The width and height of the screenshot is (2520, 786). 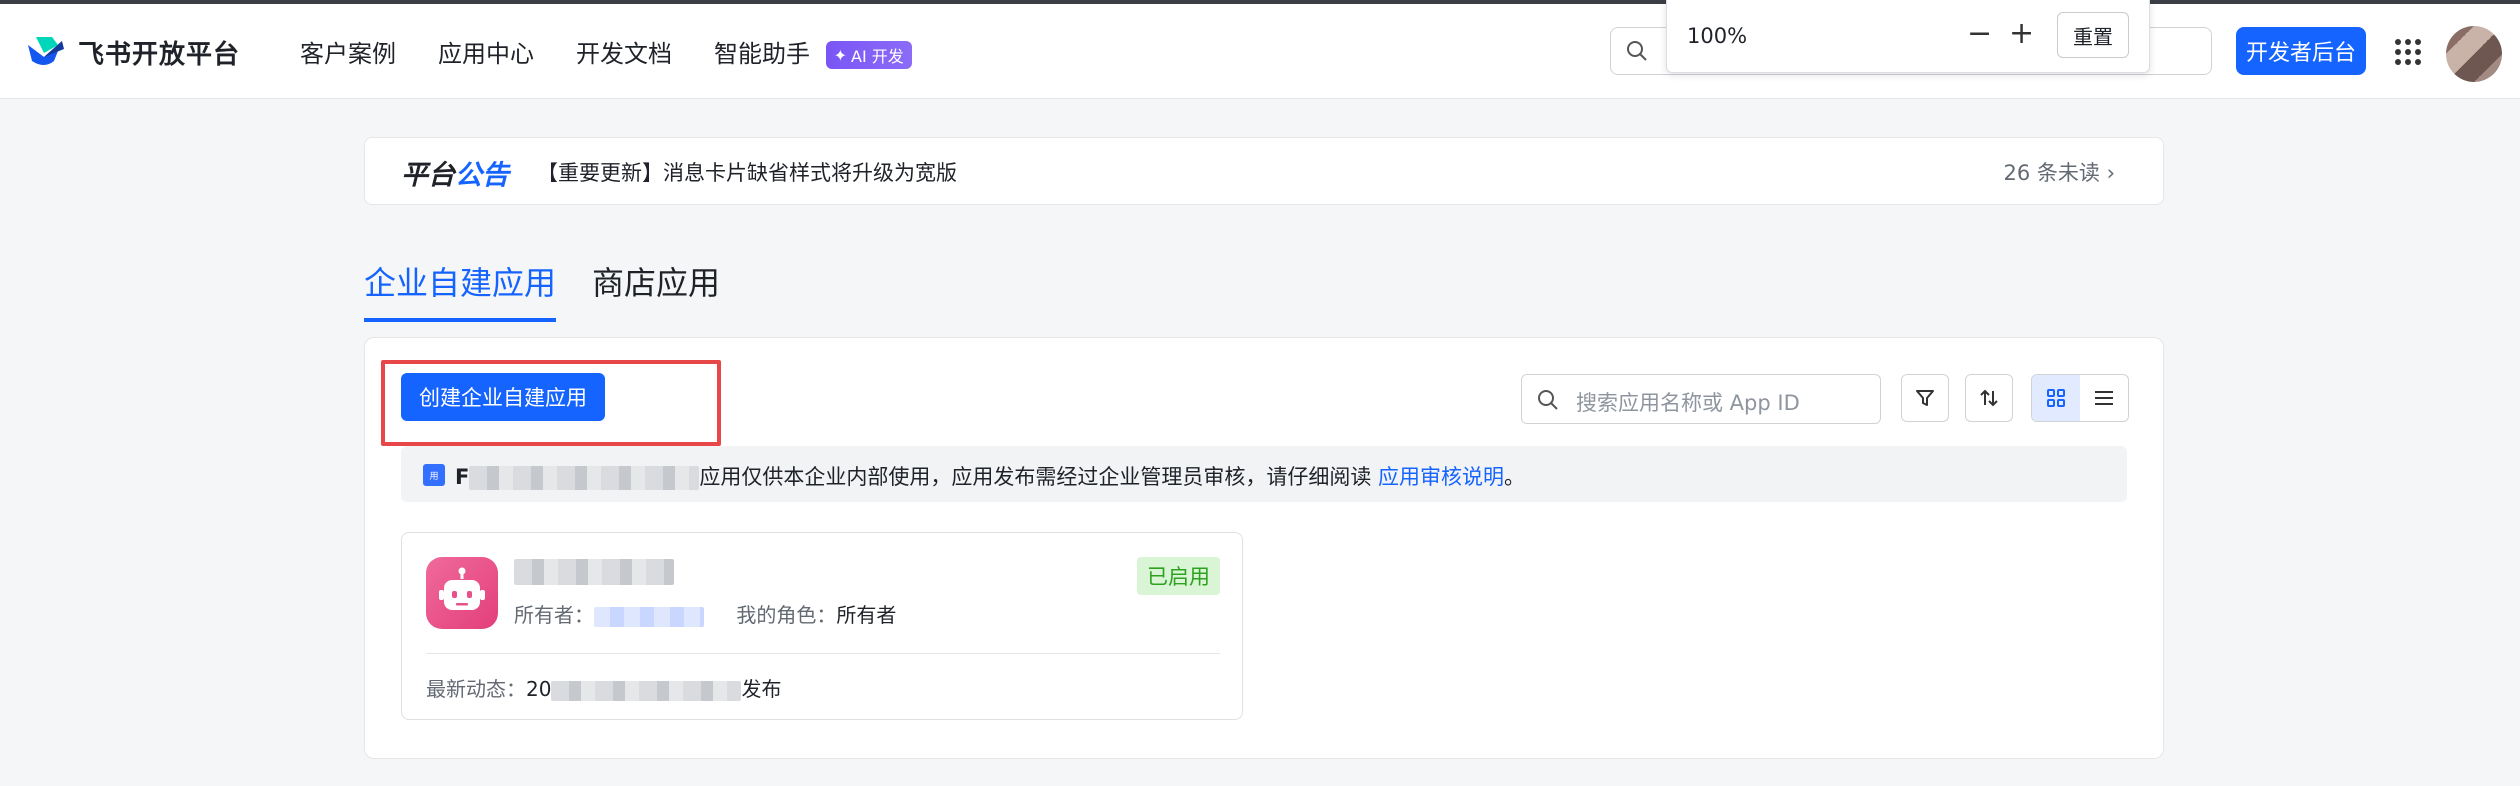 I want to click on zoom-popup: 100% − + 重置, so click(x=1908, y=36).